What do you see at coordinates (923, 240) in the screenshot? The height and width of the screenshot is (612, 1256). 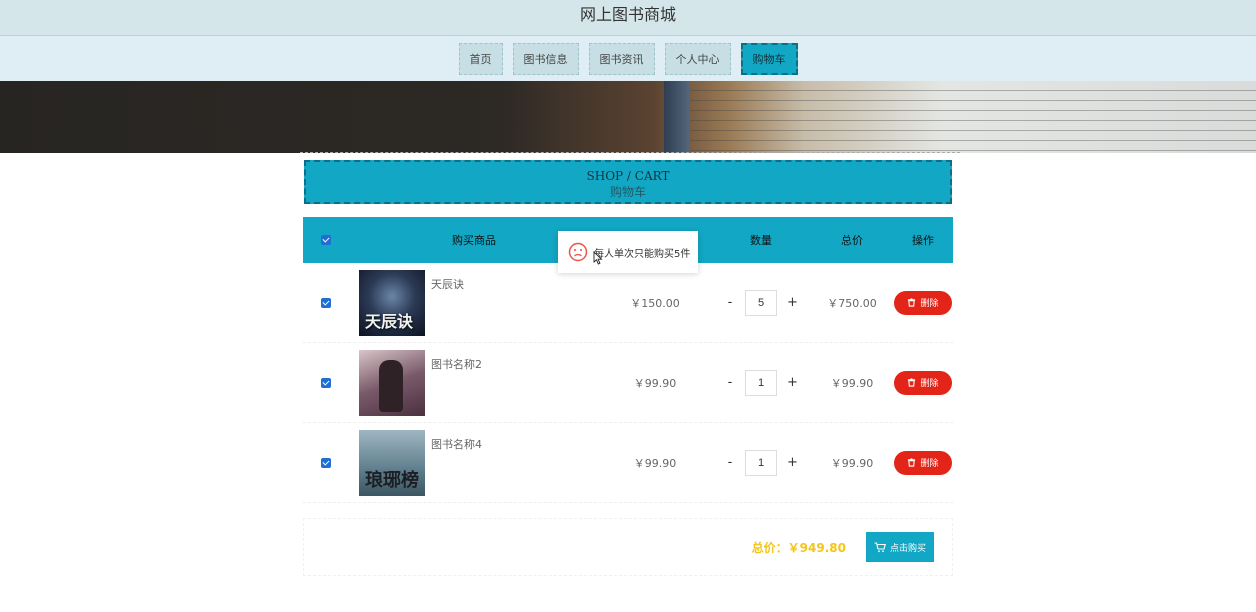 I see `header-op: 操作` at bounding box center [923, 240].